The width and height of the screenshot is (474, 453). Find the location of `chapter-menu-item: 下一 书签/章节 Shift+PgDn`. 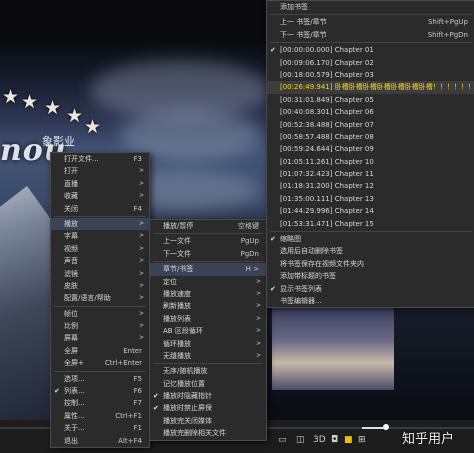

chapter-menu-item: 下一 书签/章节 Shift+PgDn is located at coordinates (370, 35).